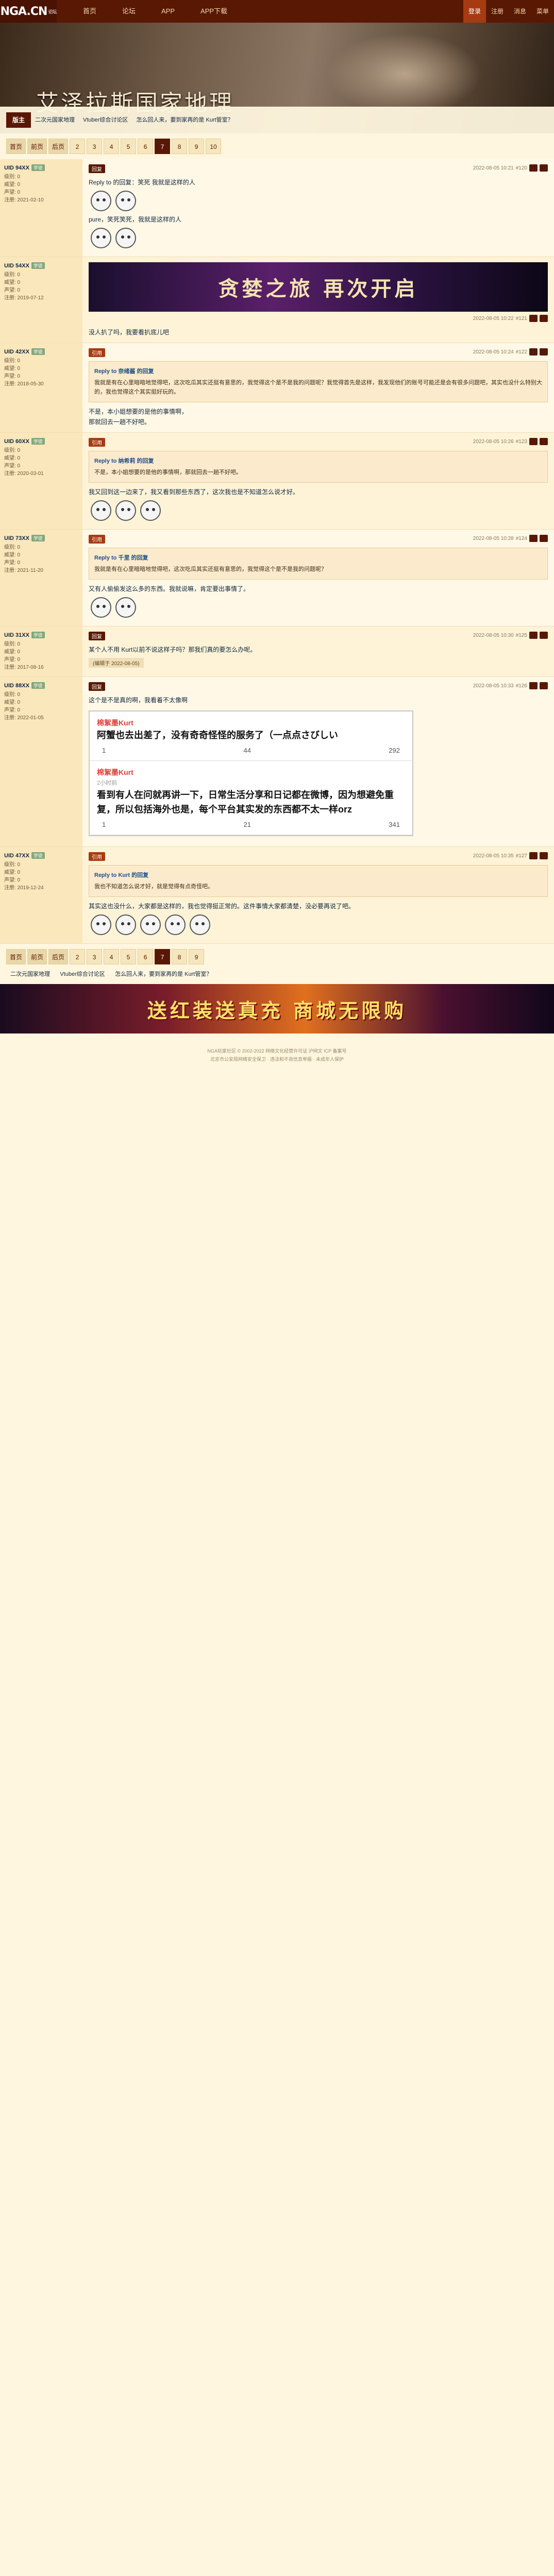 The height and width of the screenshot is (2576, 554). Describe the element at coordinates (17, 168) in the screenshot. I see `user-name: UID 94XX` at that location.